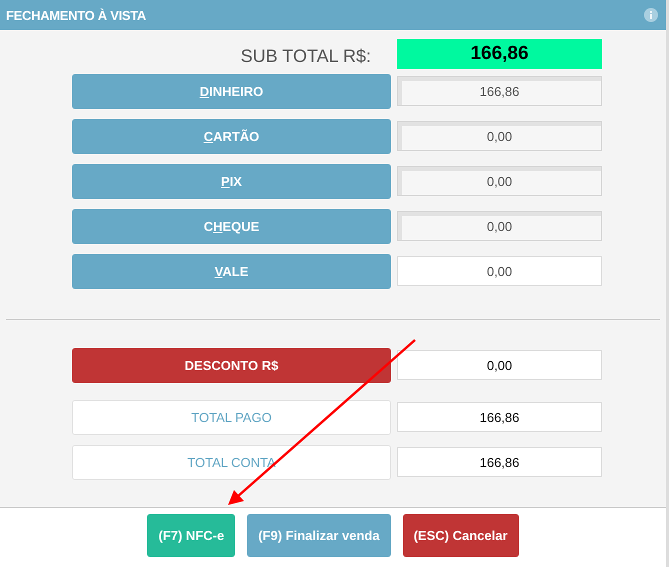 Image resolution: width=669 pixels, height=567 pixels. What do you see at coordinates (231, 462) in the screenshot?
I see `total-label: TOTAL CONTA` at bounding box center [231, 462].